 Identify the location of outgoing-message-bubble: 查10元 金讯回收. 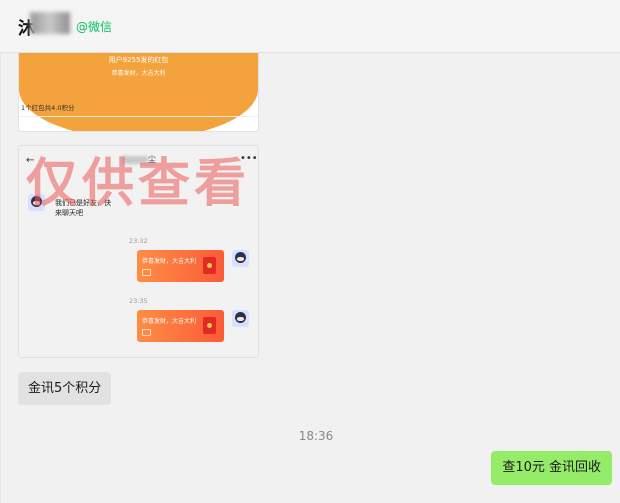
(551, 468).